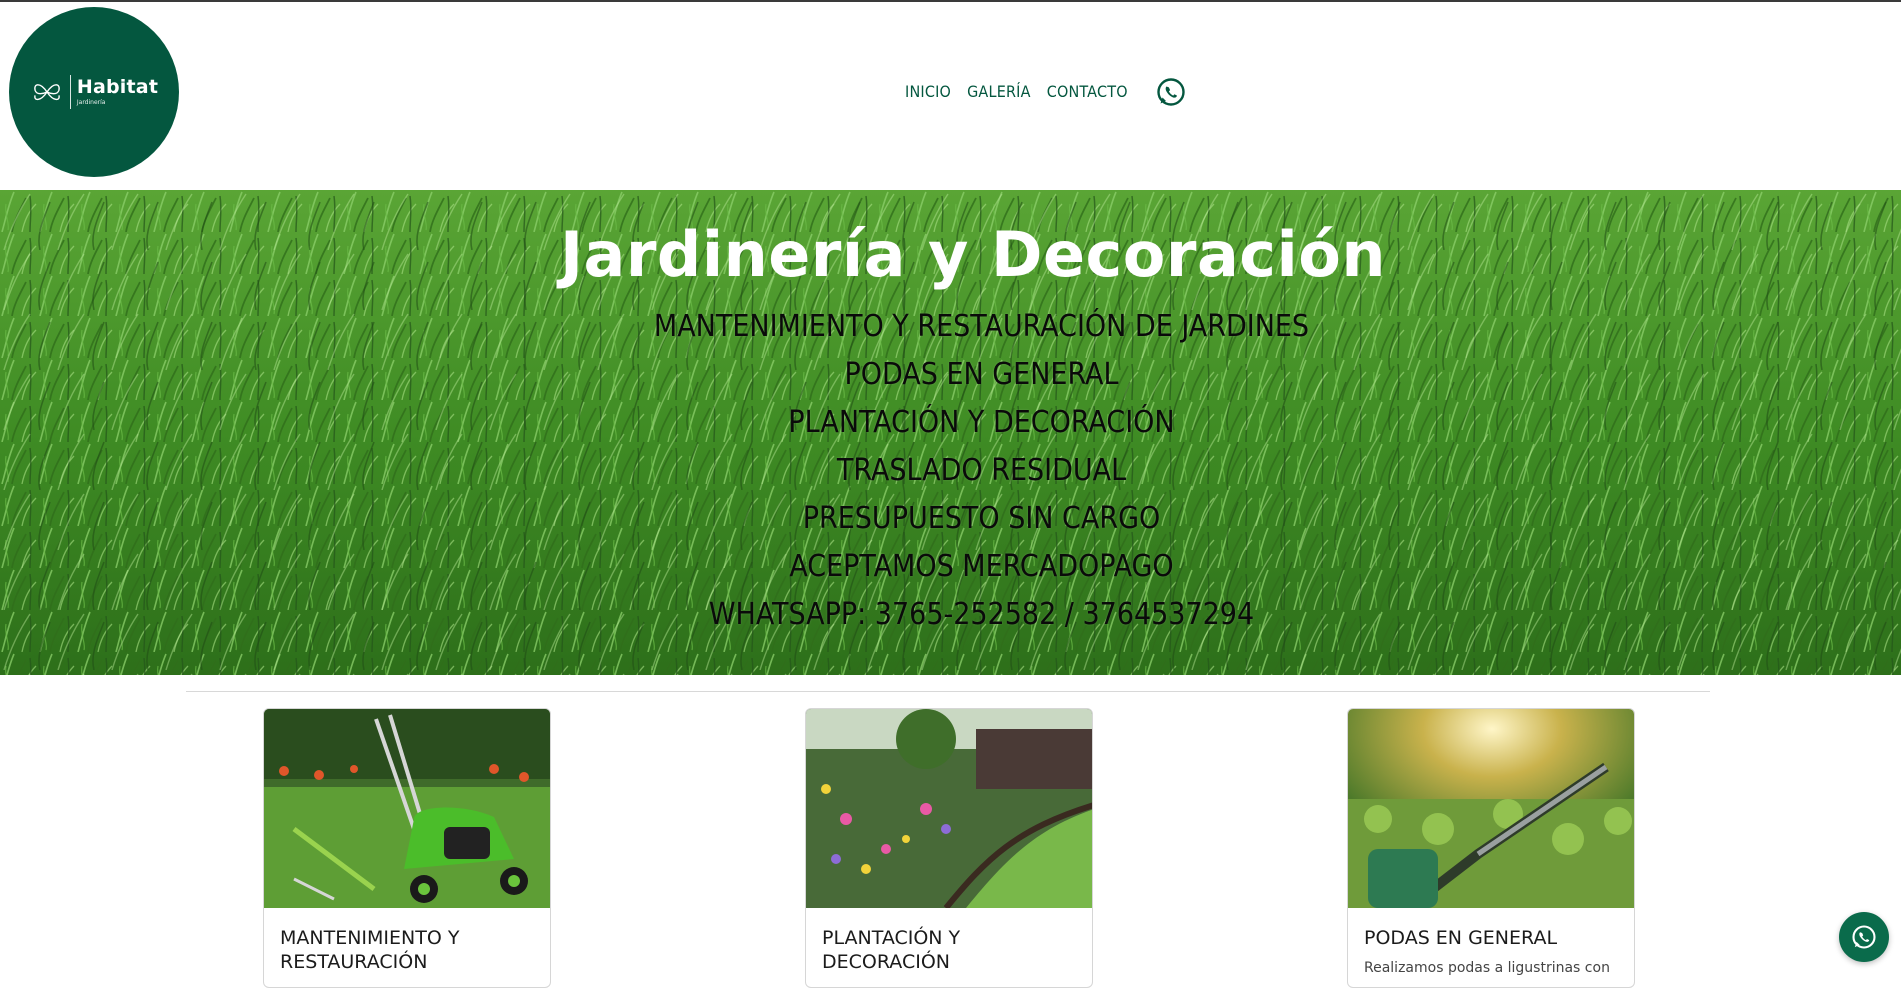  Describe the element at coordinates (981, 518) in the screenshot. I see `service-item: PRESUPUESTO SIN CARGO` at that location.